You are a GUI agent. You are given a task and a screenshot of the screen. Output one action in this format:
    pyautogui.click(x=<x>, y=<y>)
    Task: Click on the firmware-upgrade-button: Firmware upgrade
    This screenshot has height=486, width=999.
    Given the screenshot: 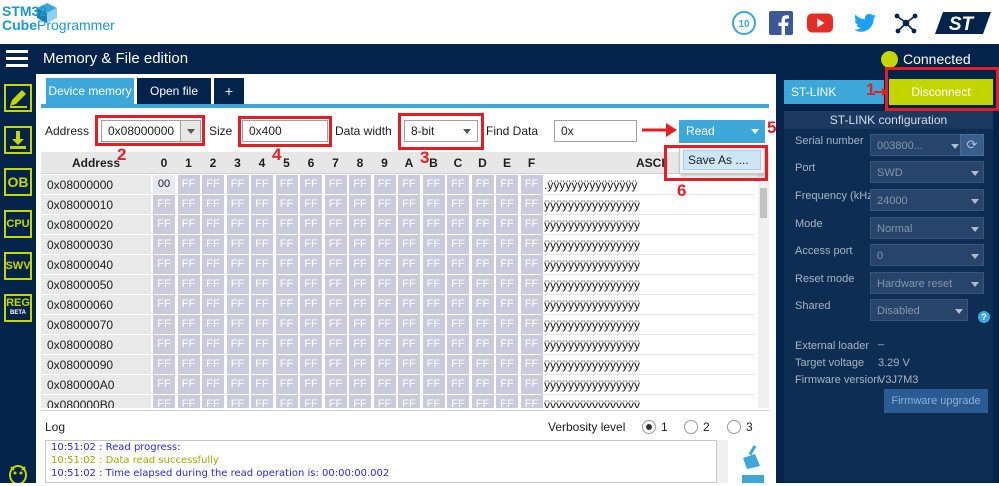 What is the action you would take?
    pyautogui.click(x=936, y=401)
    